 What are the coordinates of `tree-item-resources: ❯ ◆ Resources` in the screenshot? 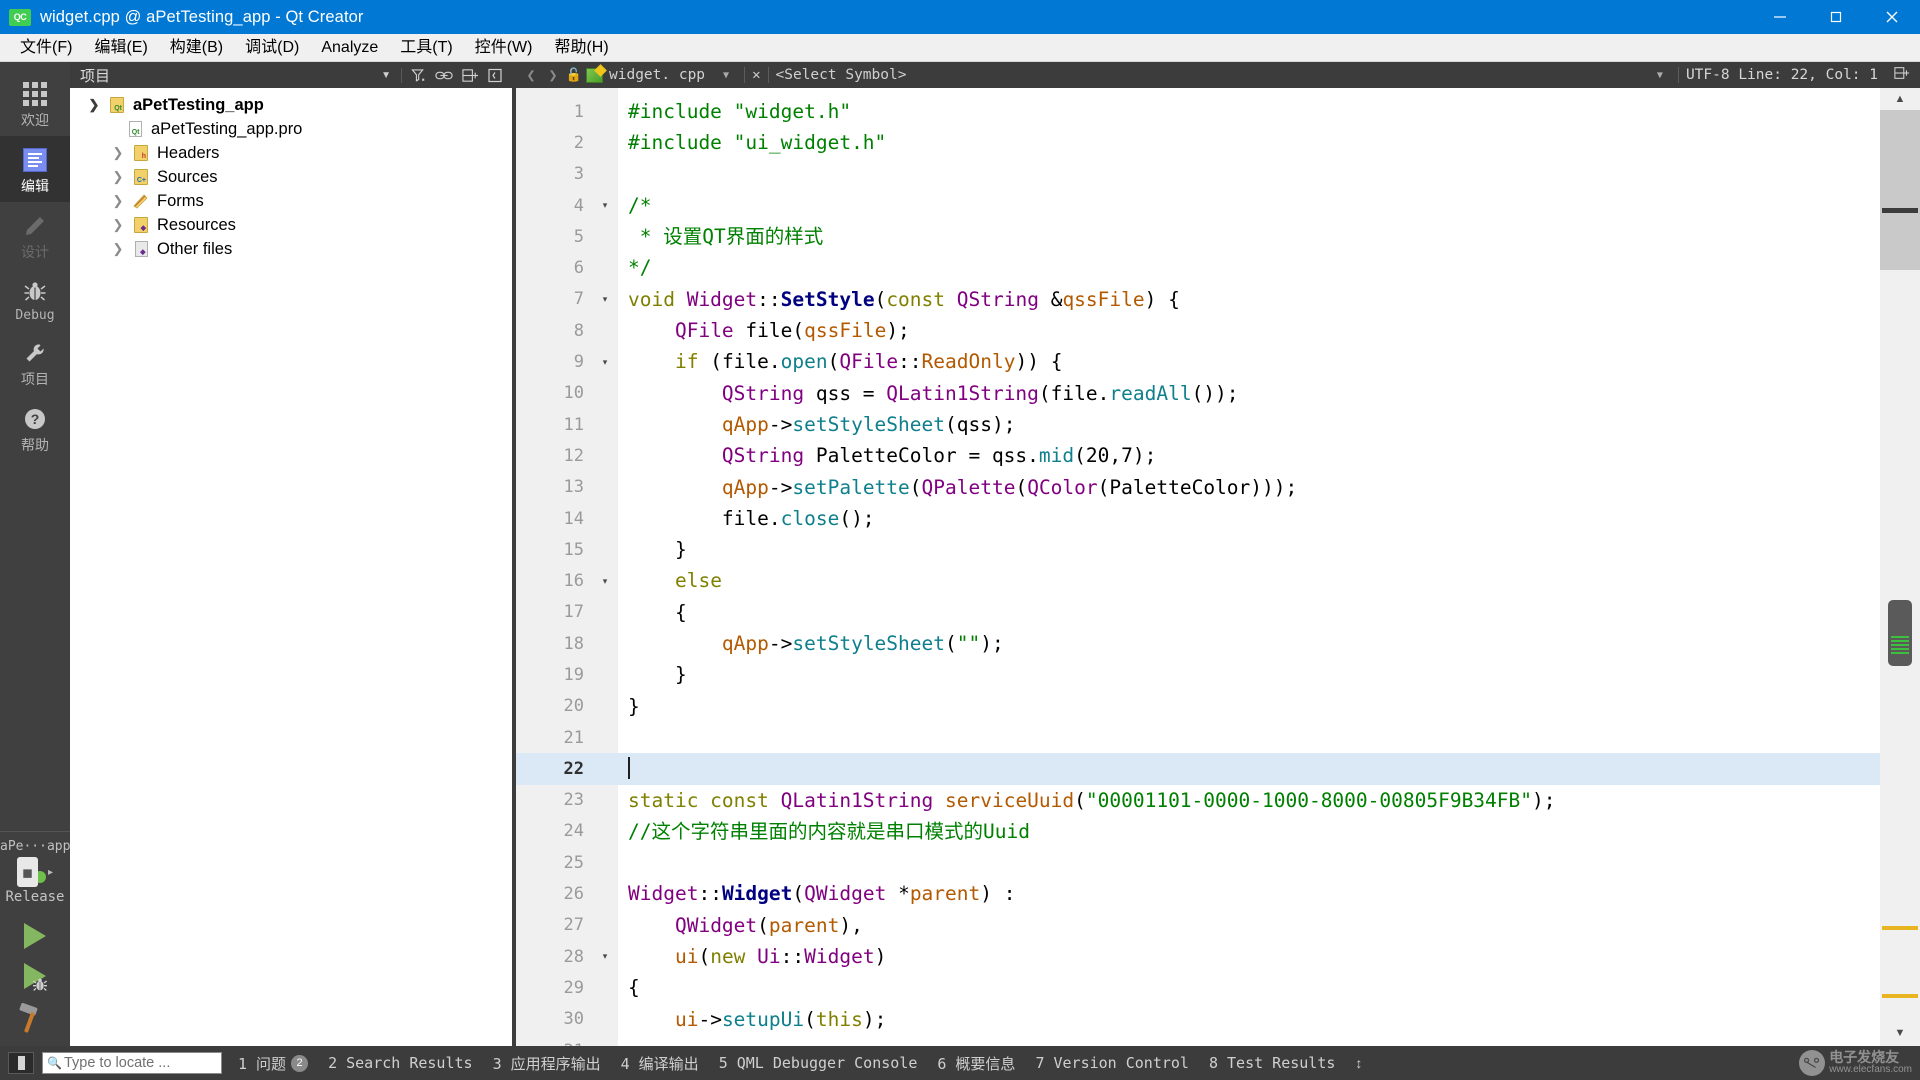 It's located at (291, 225).